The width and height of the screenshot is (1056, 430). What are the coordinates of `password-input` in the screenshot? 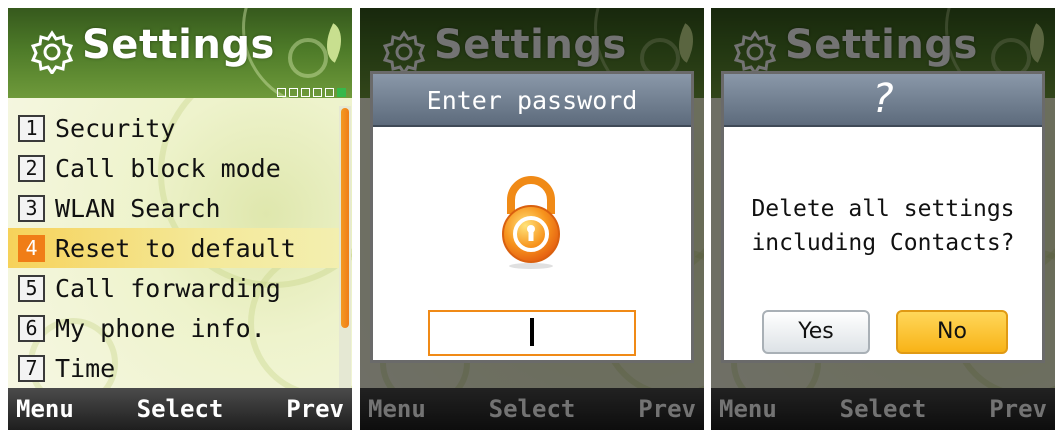 It's located at (532, 333).